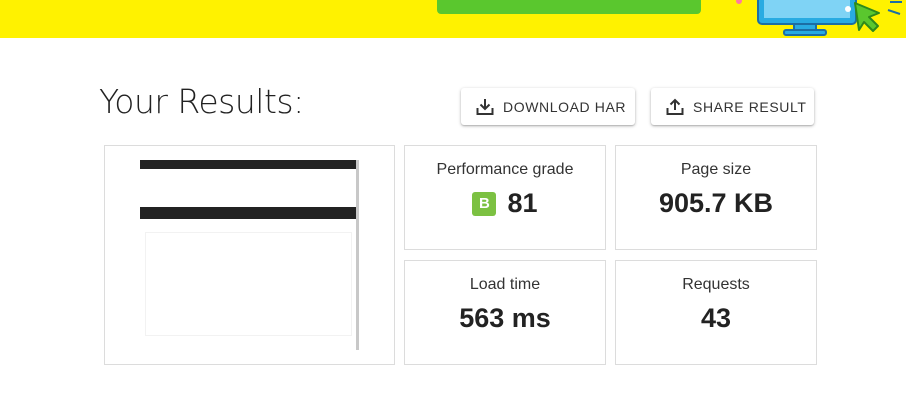  I want to click on performance-grade-card: Performance grade B 81, so click(505, 197).